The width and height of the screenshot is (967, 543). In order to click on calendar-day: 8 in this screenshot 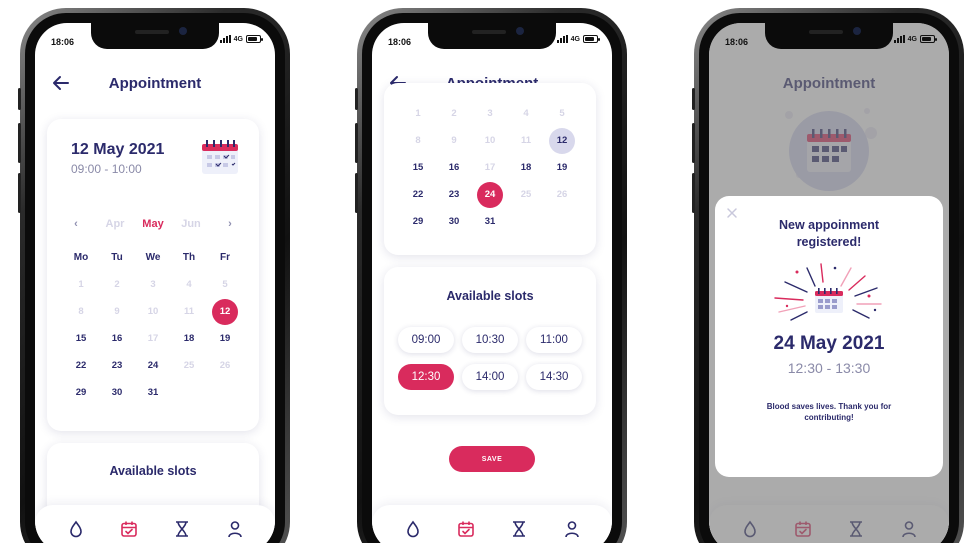, I will do `click(81, 311)`.